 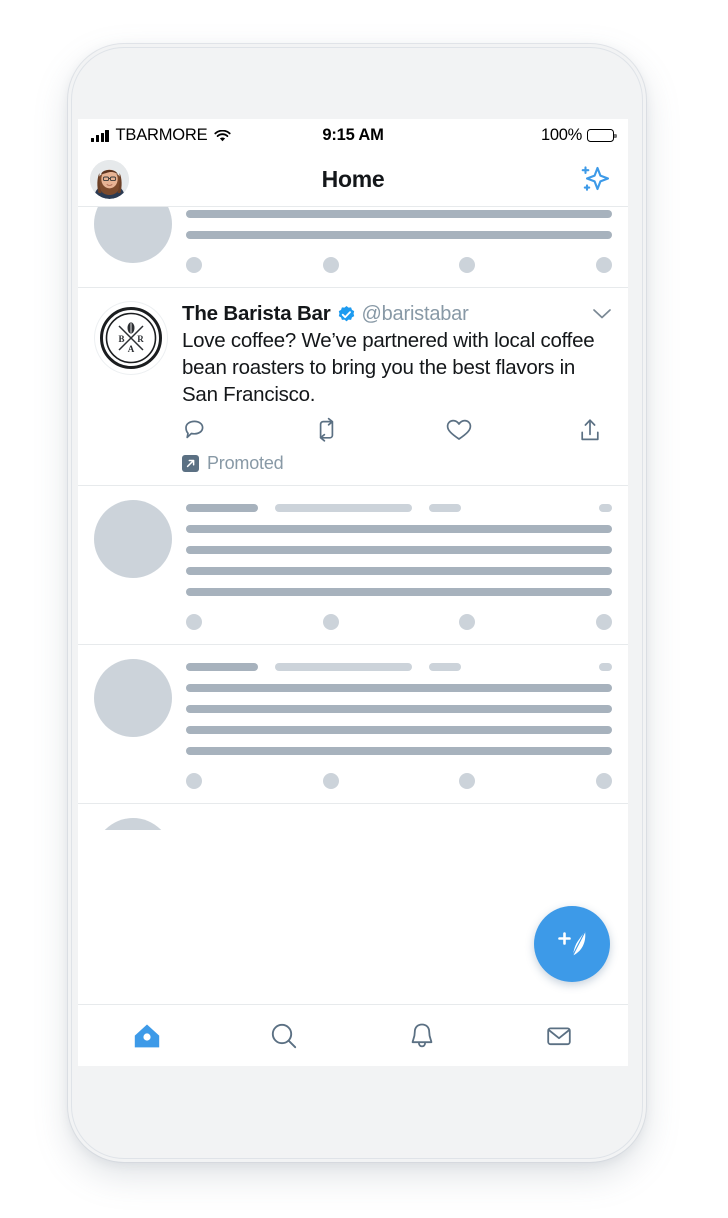 I want to click on bottom-tab-bar, so click(x=353, y=1035).